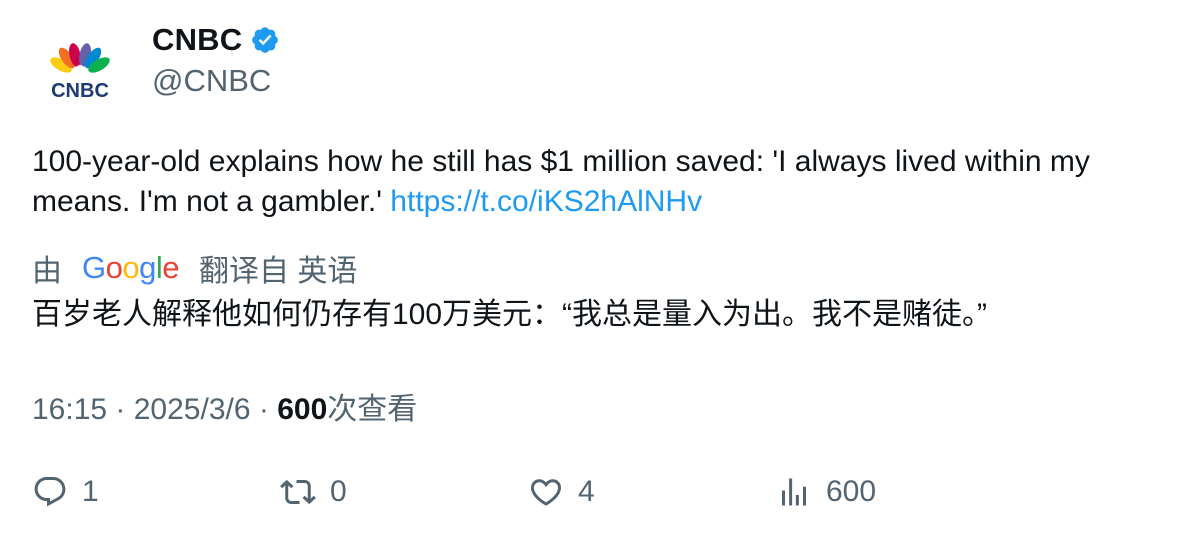  Describe the element at coordinates (192, 409) in the screenshot. I see `tweet-date: 2025/3/6` at that location.